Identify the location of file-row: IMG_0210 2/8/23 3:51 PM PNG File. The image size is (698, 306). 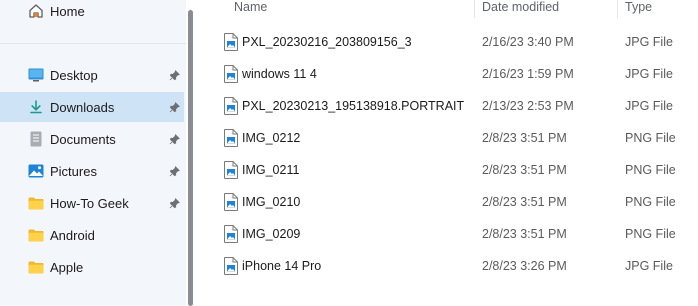
(449, 202).